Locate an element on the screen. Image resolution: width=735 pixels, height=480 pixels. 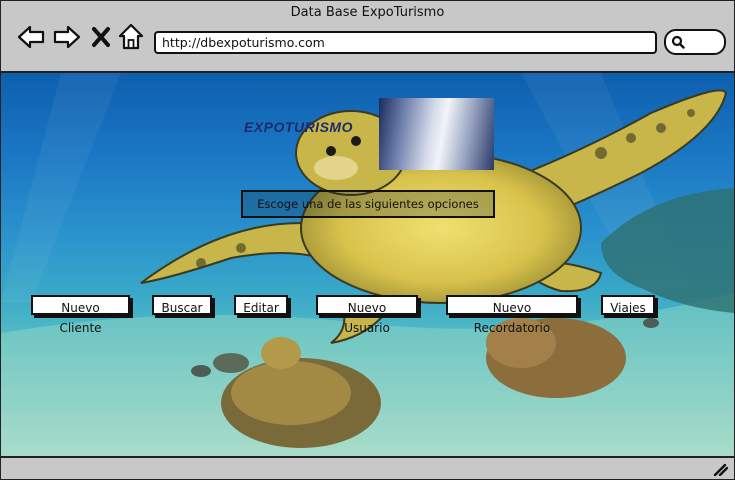
new-user-button: Nuevo Usuario is located at coordinates (367, 315).